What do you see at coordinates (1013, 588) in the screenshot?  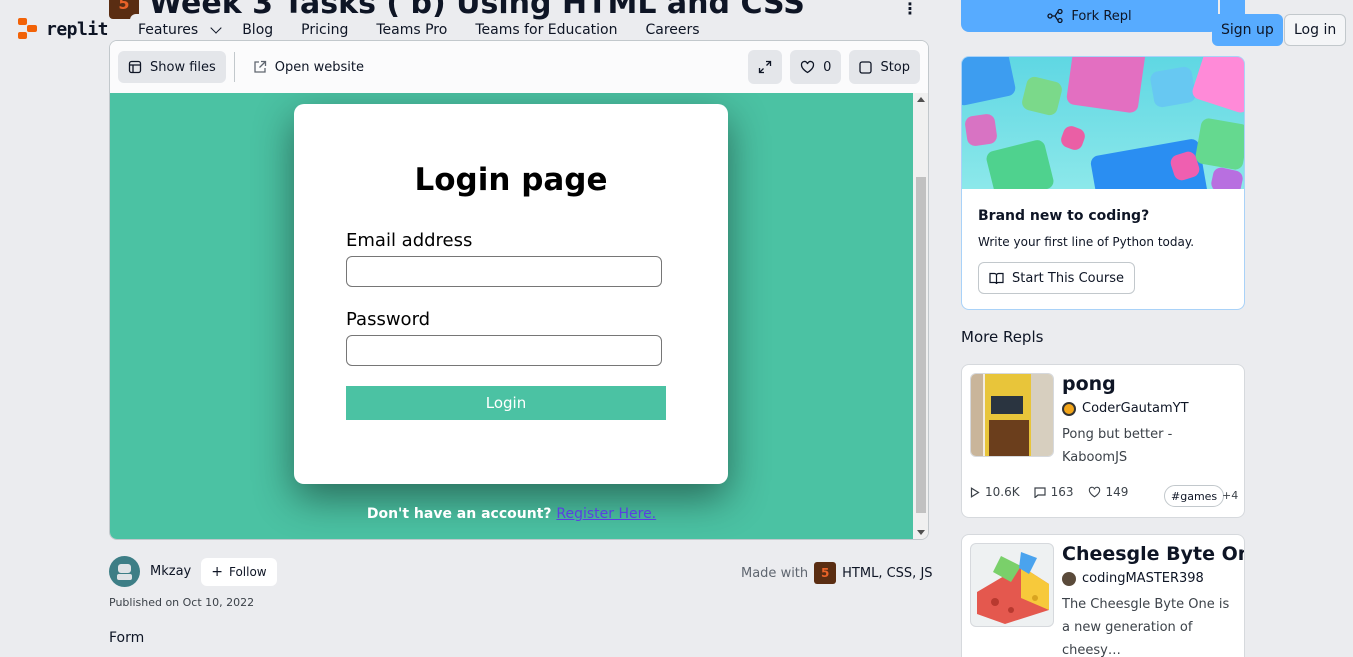 I see `cheese-image` at bounding box center [1013, 588].